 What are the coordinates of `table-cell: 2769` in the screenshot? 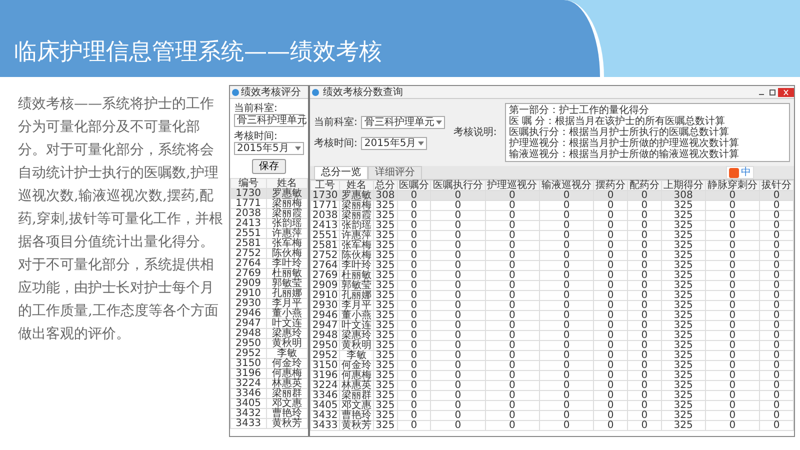 It's located at (325, 275).